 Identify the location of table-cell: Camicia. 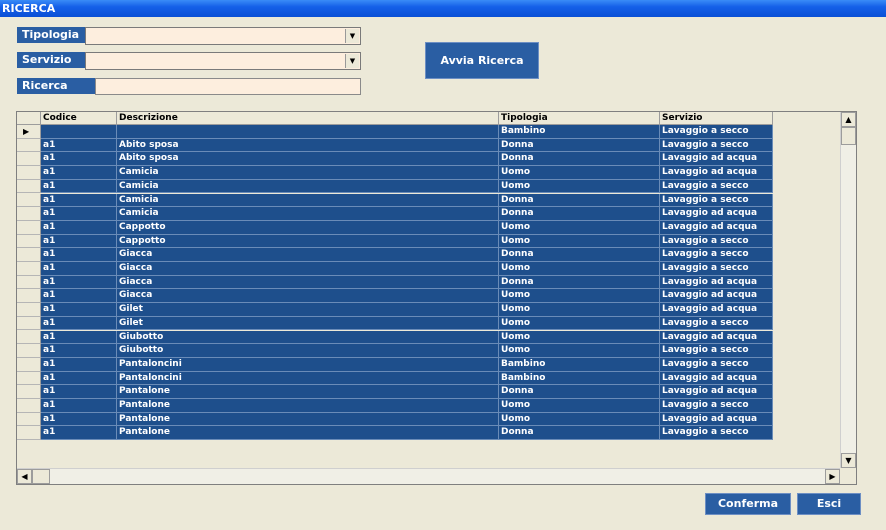
(308, 186).